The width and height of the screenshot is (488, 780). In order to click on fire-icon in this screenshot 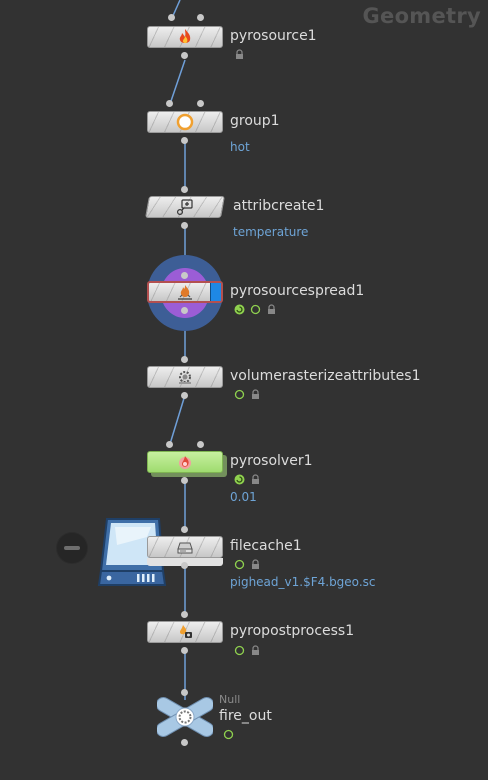, I will do `click(185, 37)`.